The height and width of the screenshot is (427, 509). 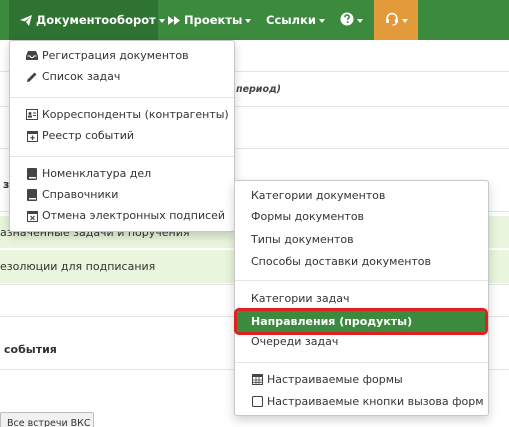 What do you see at coordinates (174, 20) in the screenshot?
I see `fast-forward-icon` at bounding box center [174, 20].